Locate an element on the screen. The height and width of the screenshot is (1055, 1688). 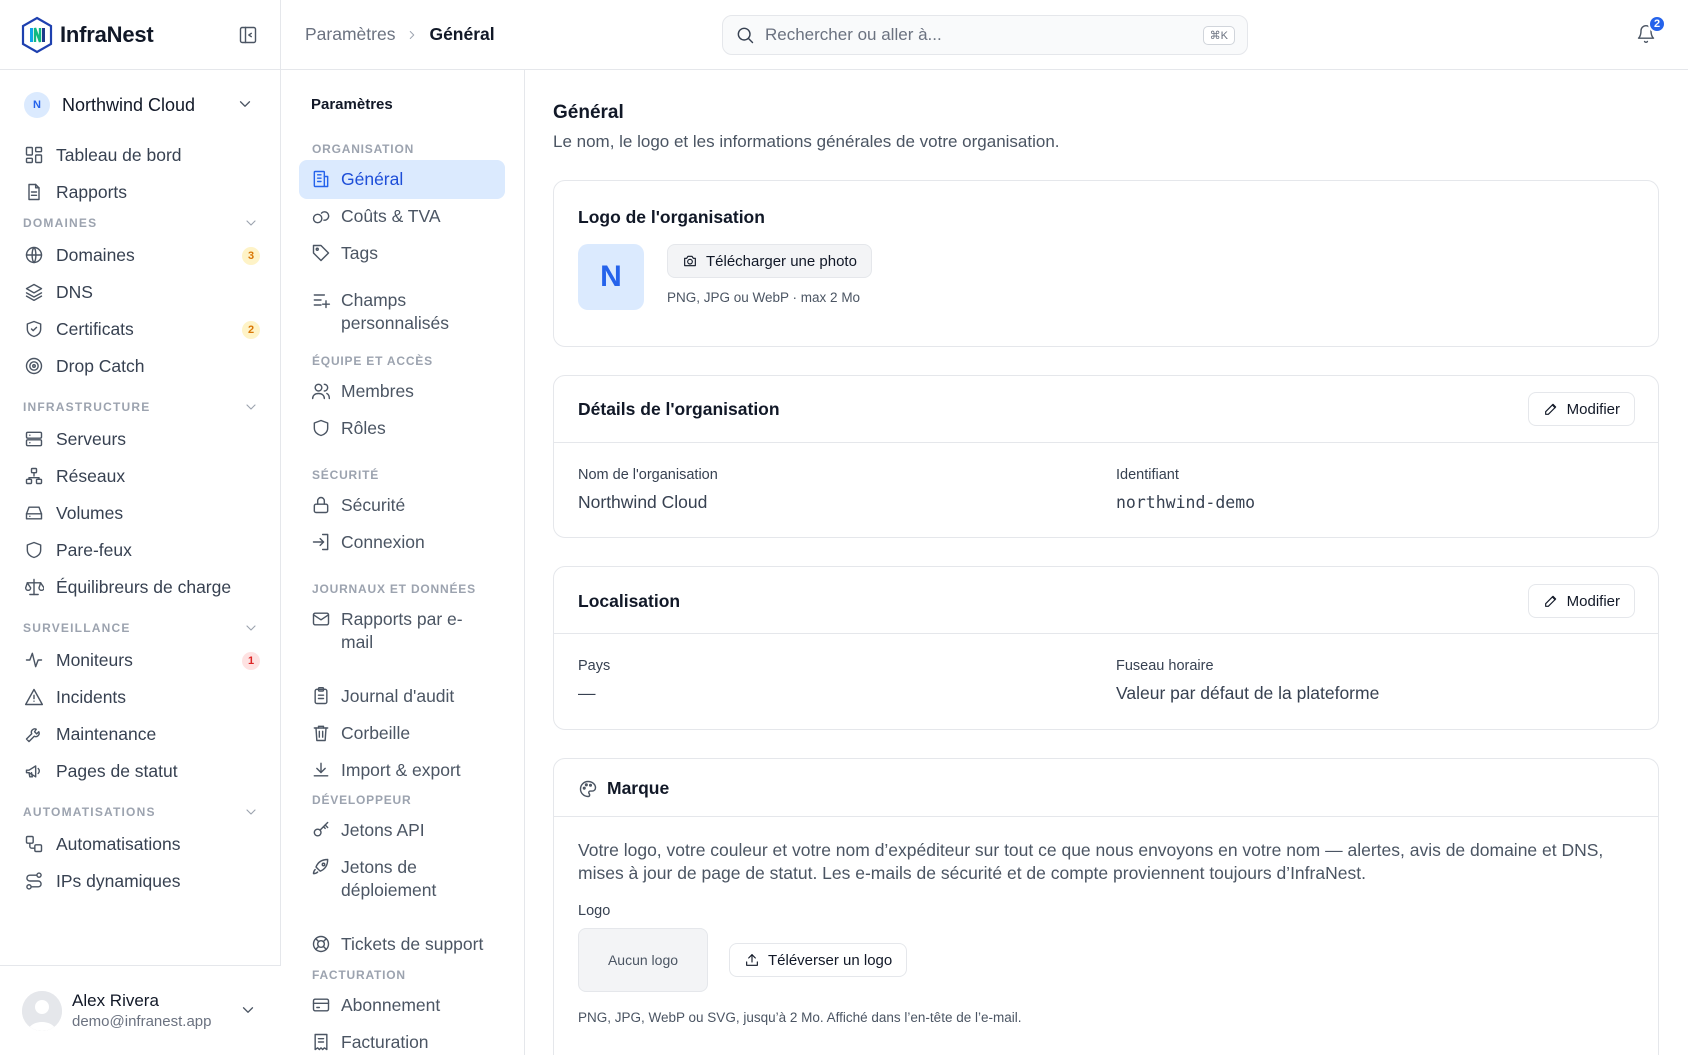
settings-item-label: Coûts & TVA is located at coordinates (391, 216).